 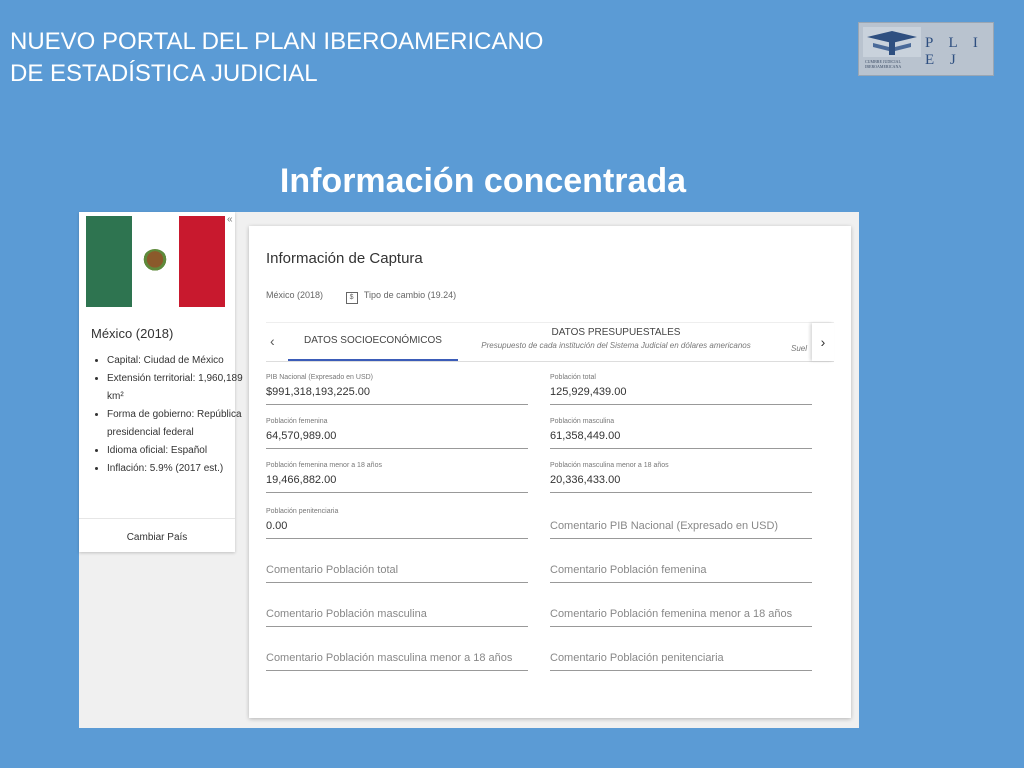 I want to click on logo-text: P L I E J, so click(x=954, y=51).